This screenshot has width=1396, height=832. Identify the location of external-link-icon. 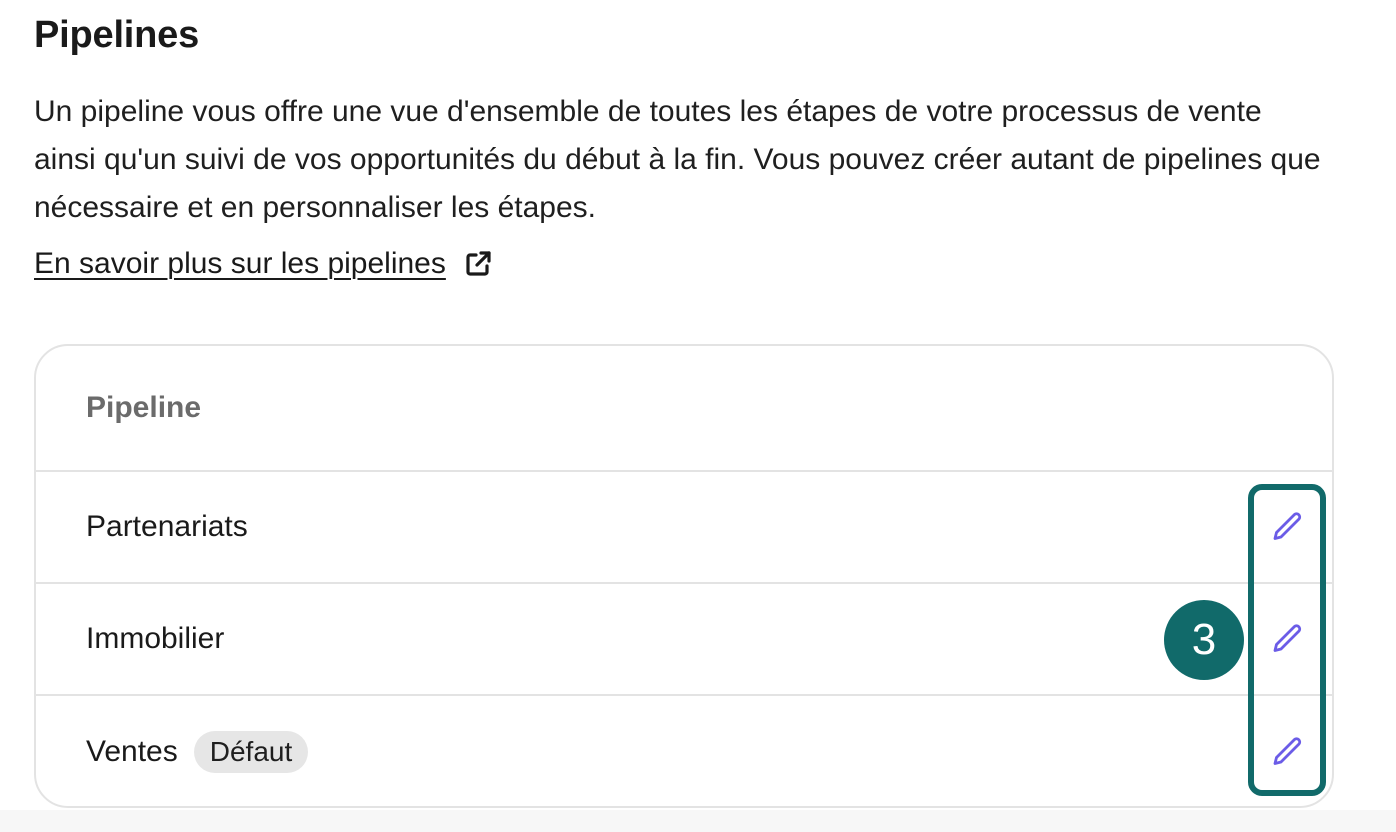
(478, 264).